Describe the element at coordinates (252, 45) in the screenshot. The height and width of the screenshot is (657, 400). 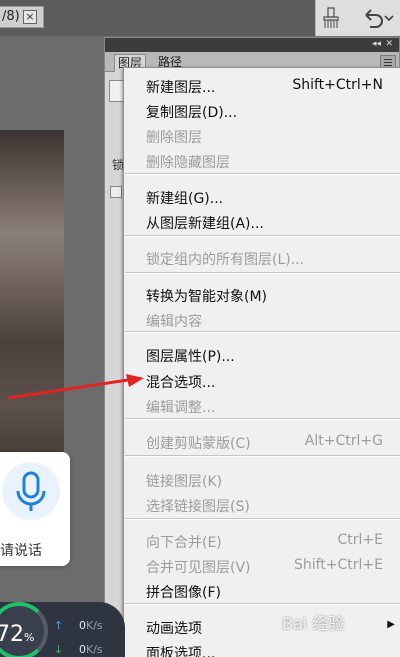
I see `panel-titlebar: ◂◂ ✕` at that location.